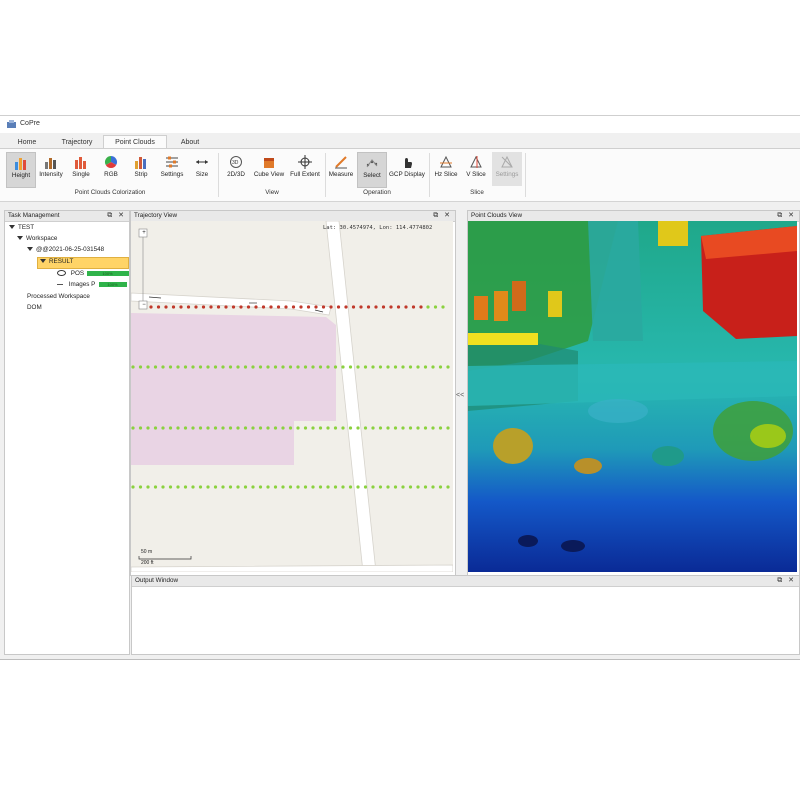 The width and height of the screenshot is (800, 800). Describe the element at coordinates (233, 389) in the screenshot. I see `land-parcel` at that location.